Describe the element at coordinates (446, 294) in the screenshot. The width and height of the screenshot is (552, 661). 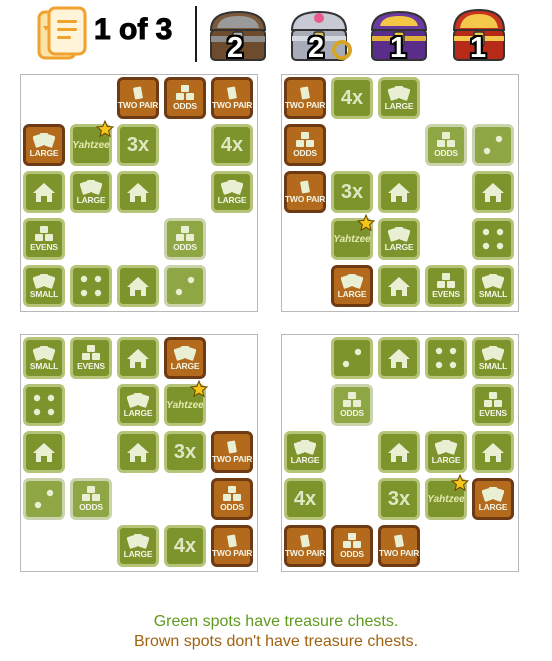
I see `tile-label: EVENS` at that location.